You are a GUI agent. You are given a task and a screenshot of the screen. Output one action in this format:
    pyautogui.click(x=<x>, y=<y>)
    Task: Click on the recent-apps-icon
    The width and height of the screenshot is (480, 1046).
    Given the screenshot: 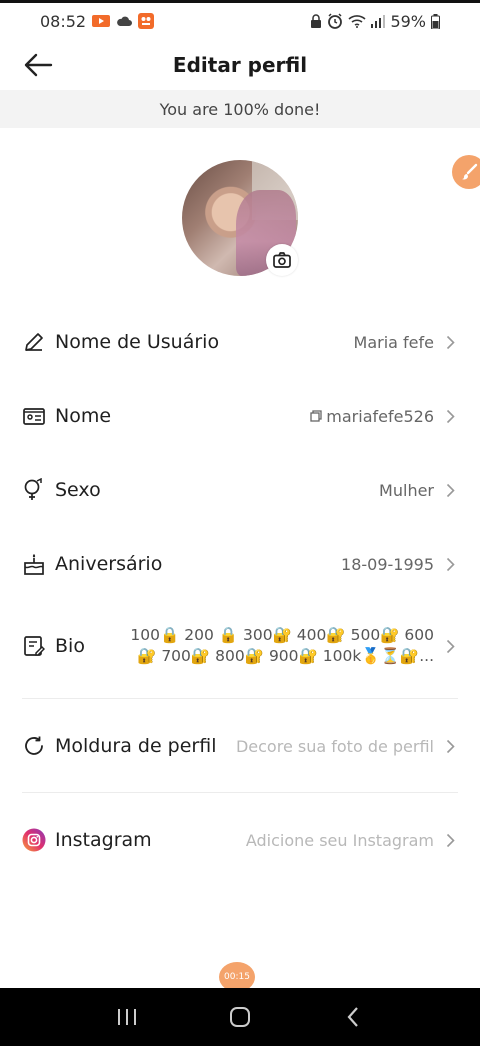 What is the action you would take?
    pyautogui.click(x=126, y=1017)
    